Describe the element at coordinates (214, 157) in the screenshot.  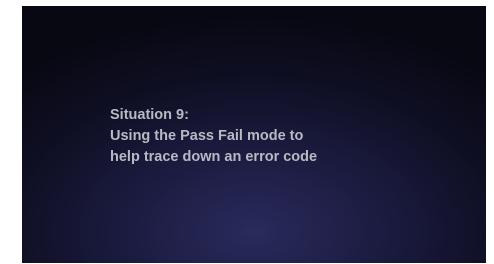
I see `title-line-3: help trace down an error code` at that location.